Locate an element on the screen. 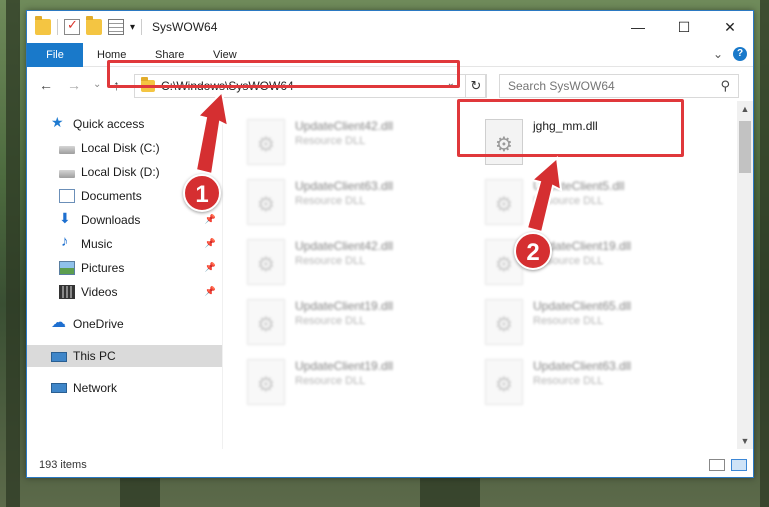  step-2-badge: 2 is located at coordinates (533, 251).